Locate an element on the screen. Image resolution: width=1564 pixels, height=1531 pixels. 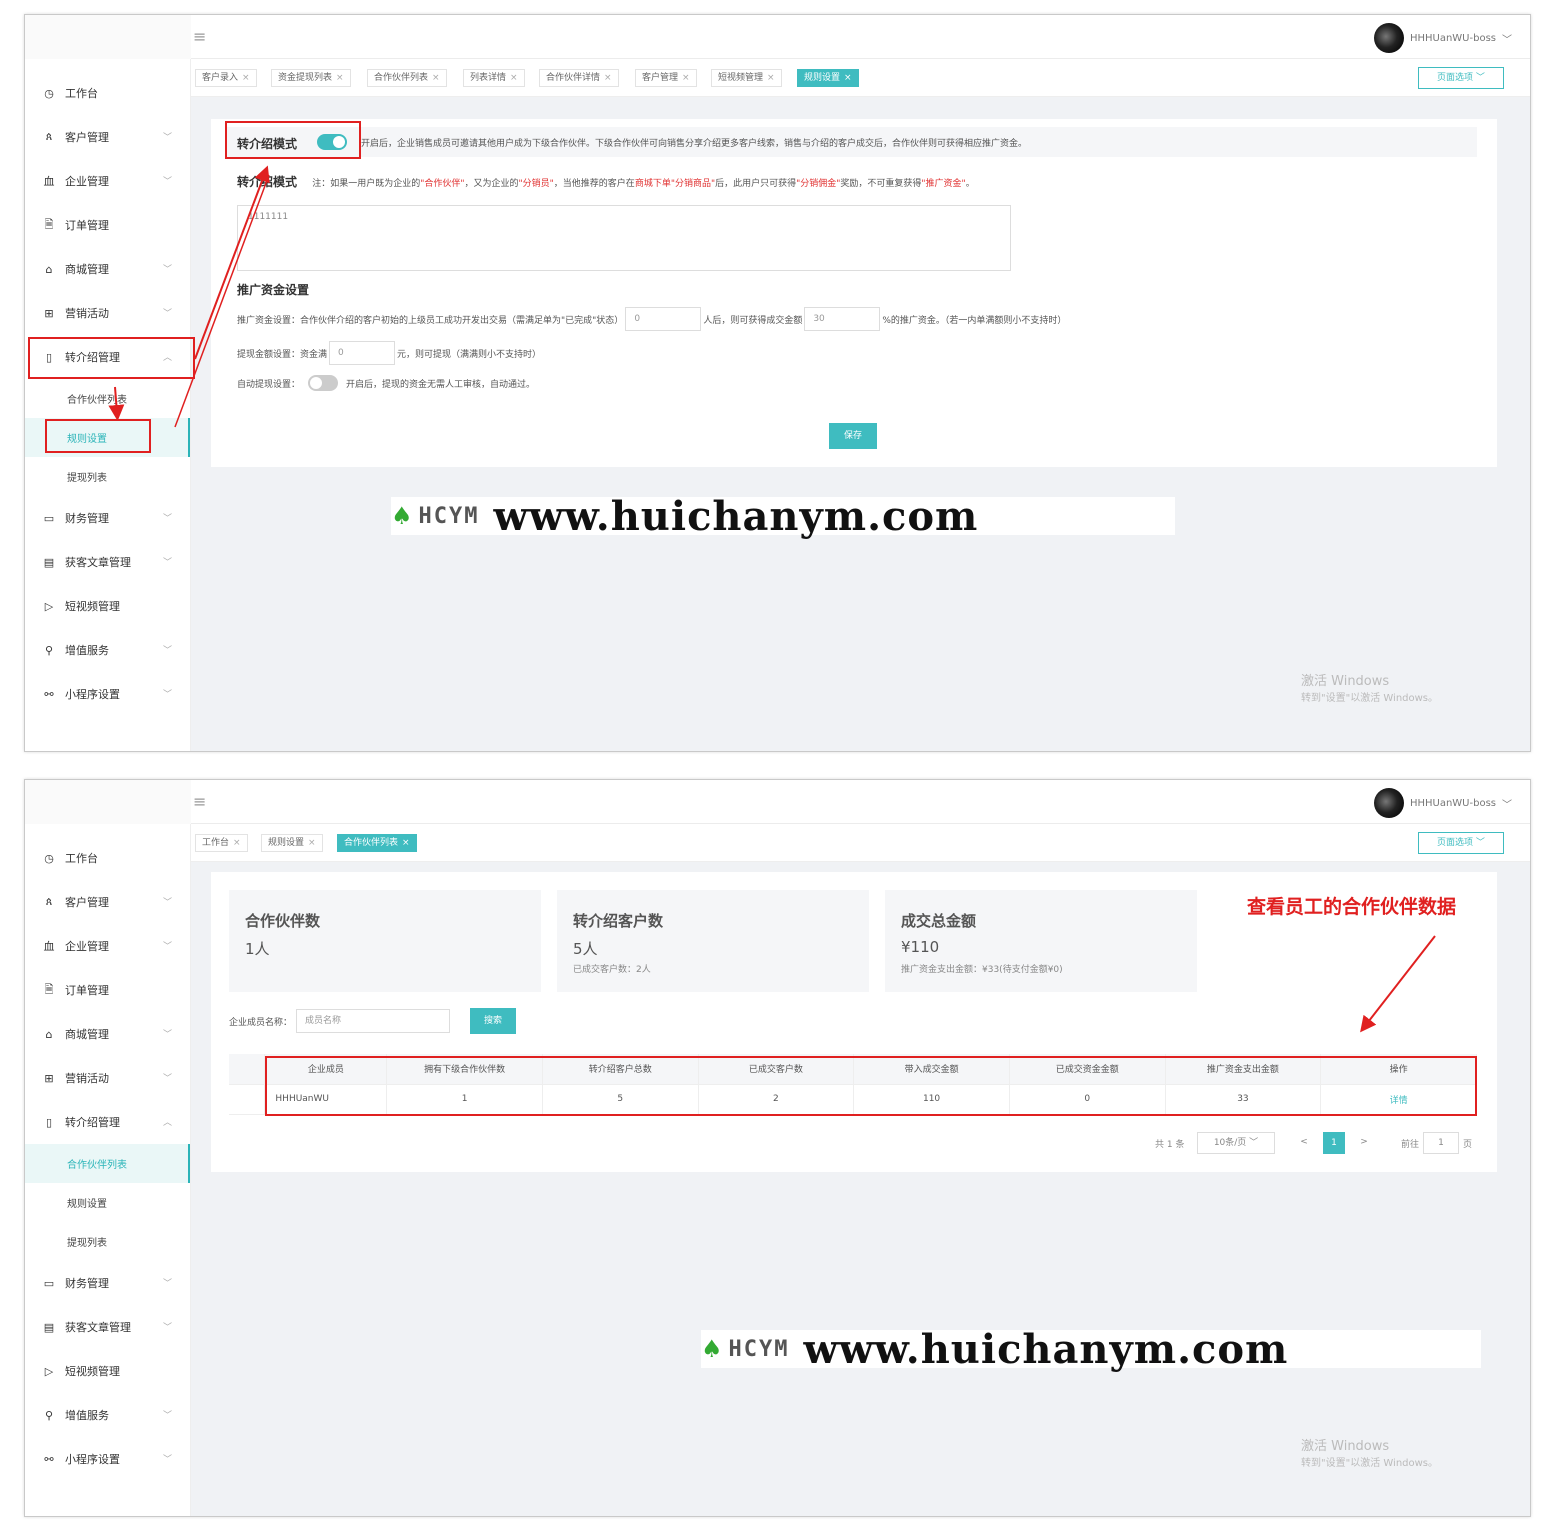
save-button: 保存 is located at coordinates (853, 436).